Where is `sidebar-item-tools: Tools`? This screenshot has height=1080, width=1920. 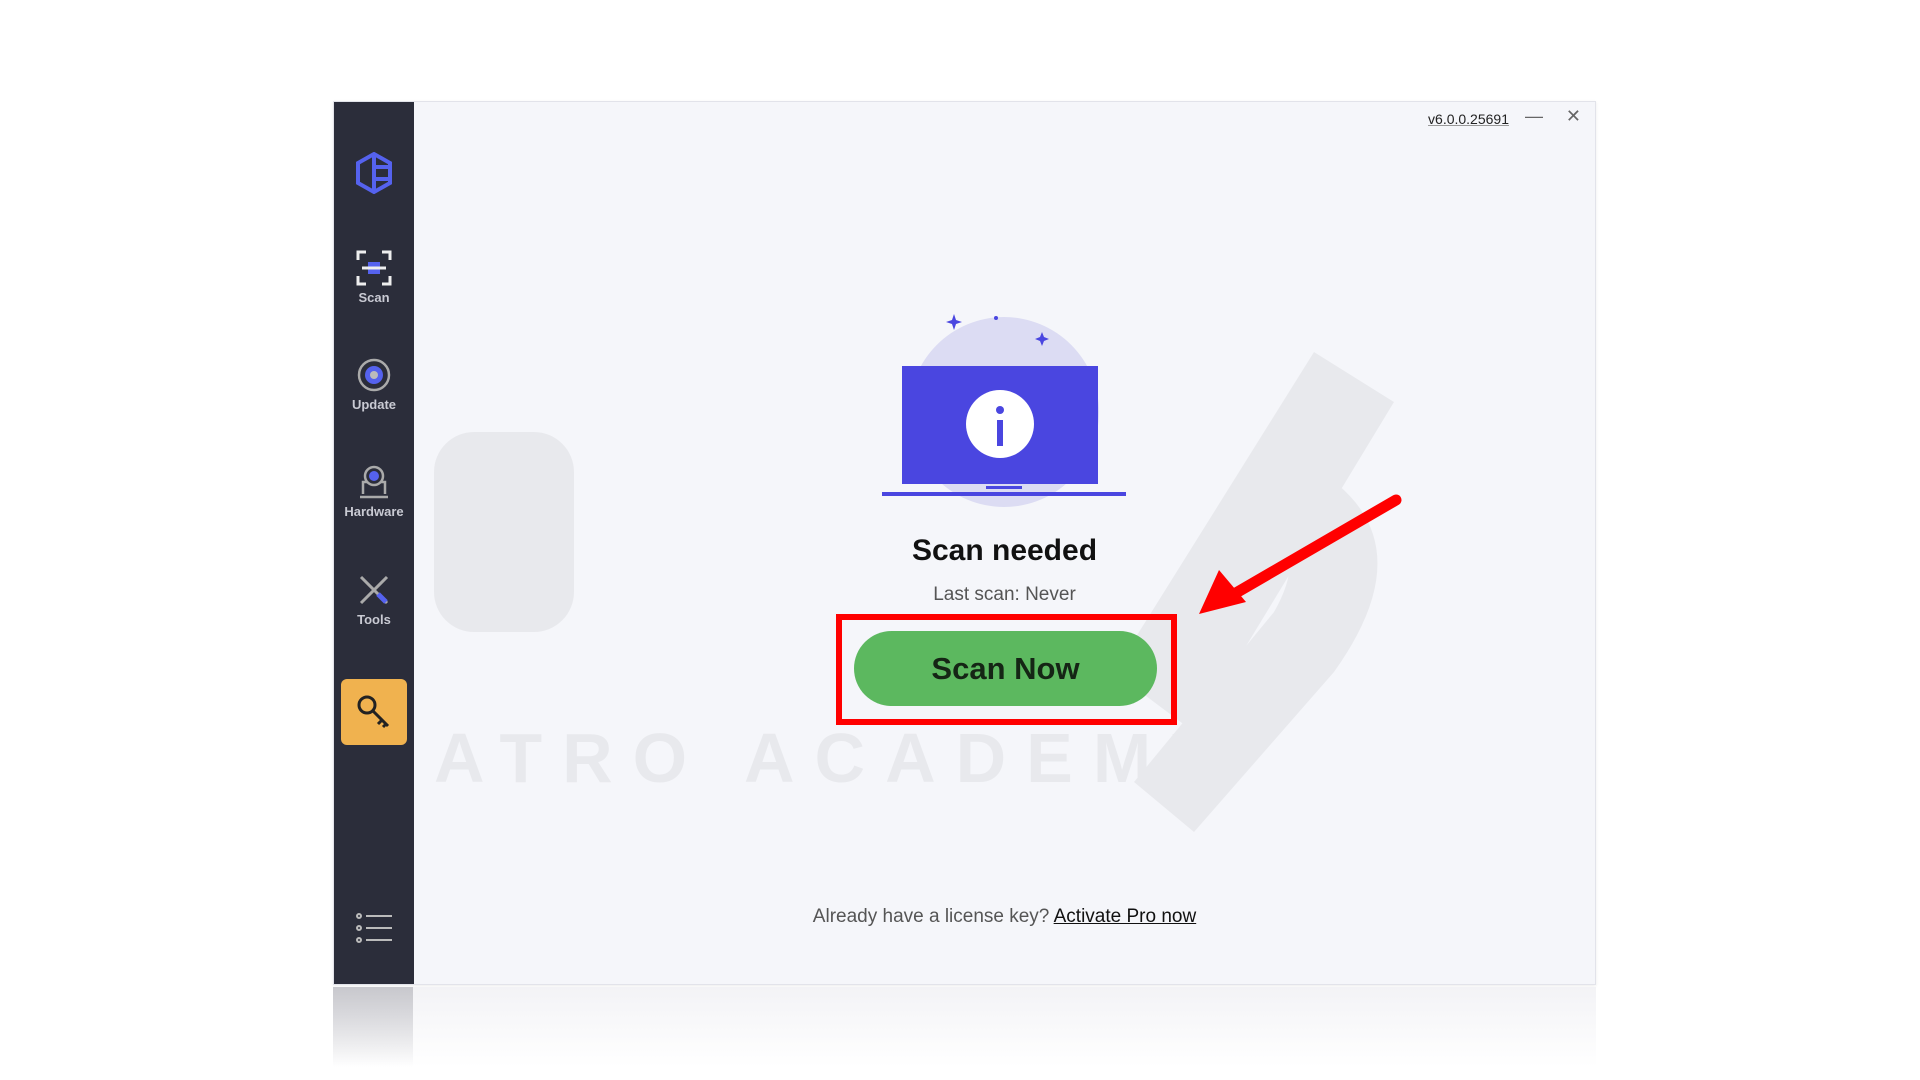
sidebar-item-tools: Tools is located at coordinates (374, 599).